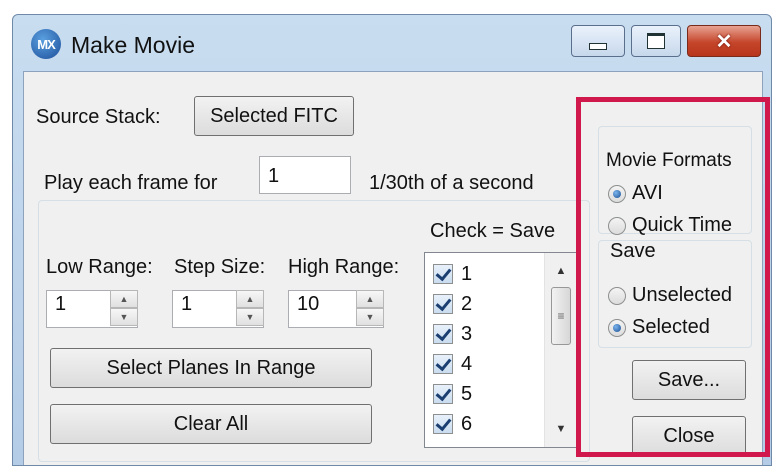 The image size is (774, 466). I want to click on scroll-thumb: ≡, so click(561, 316).